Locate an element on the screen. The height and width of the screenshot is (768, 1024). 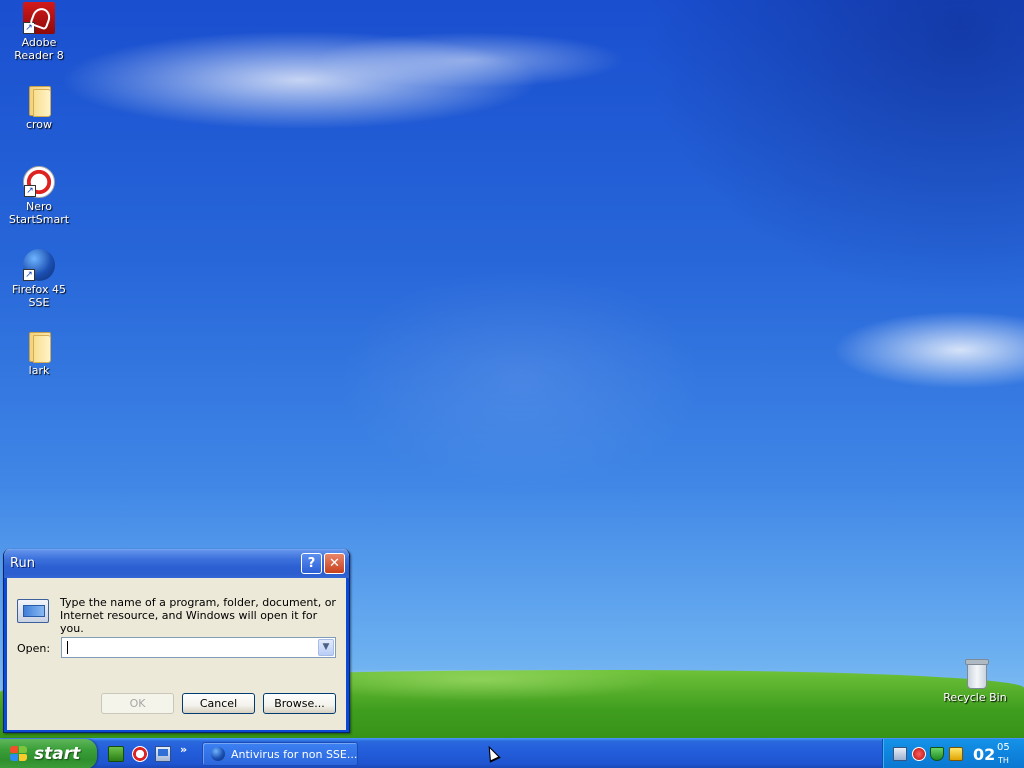
system-tray: 02 05 TH is located at coordinates (953, 753).